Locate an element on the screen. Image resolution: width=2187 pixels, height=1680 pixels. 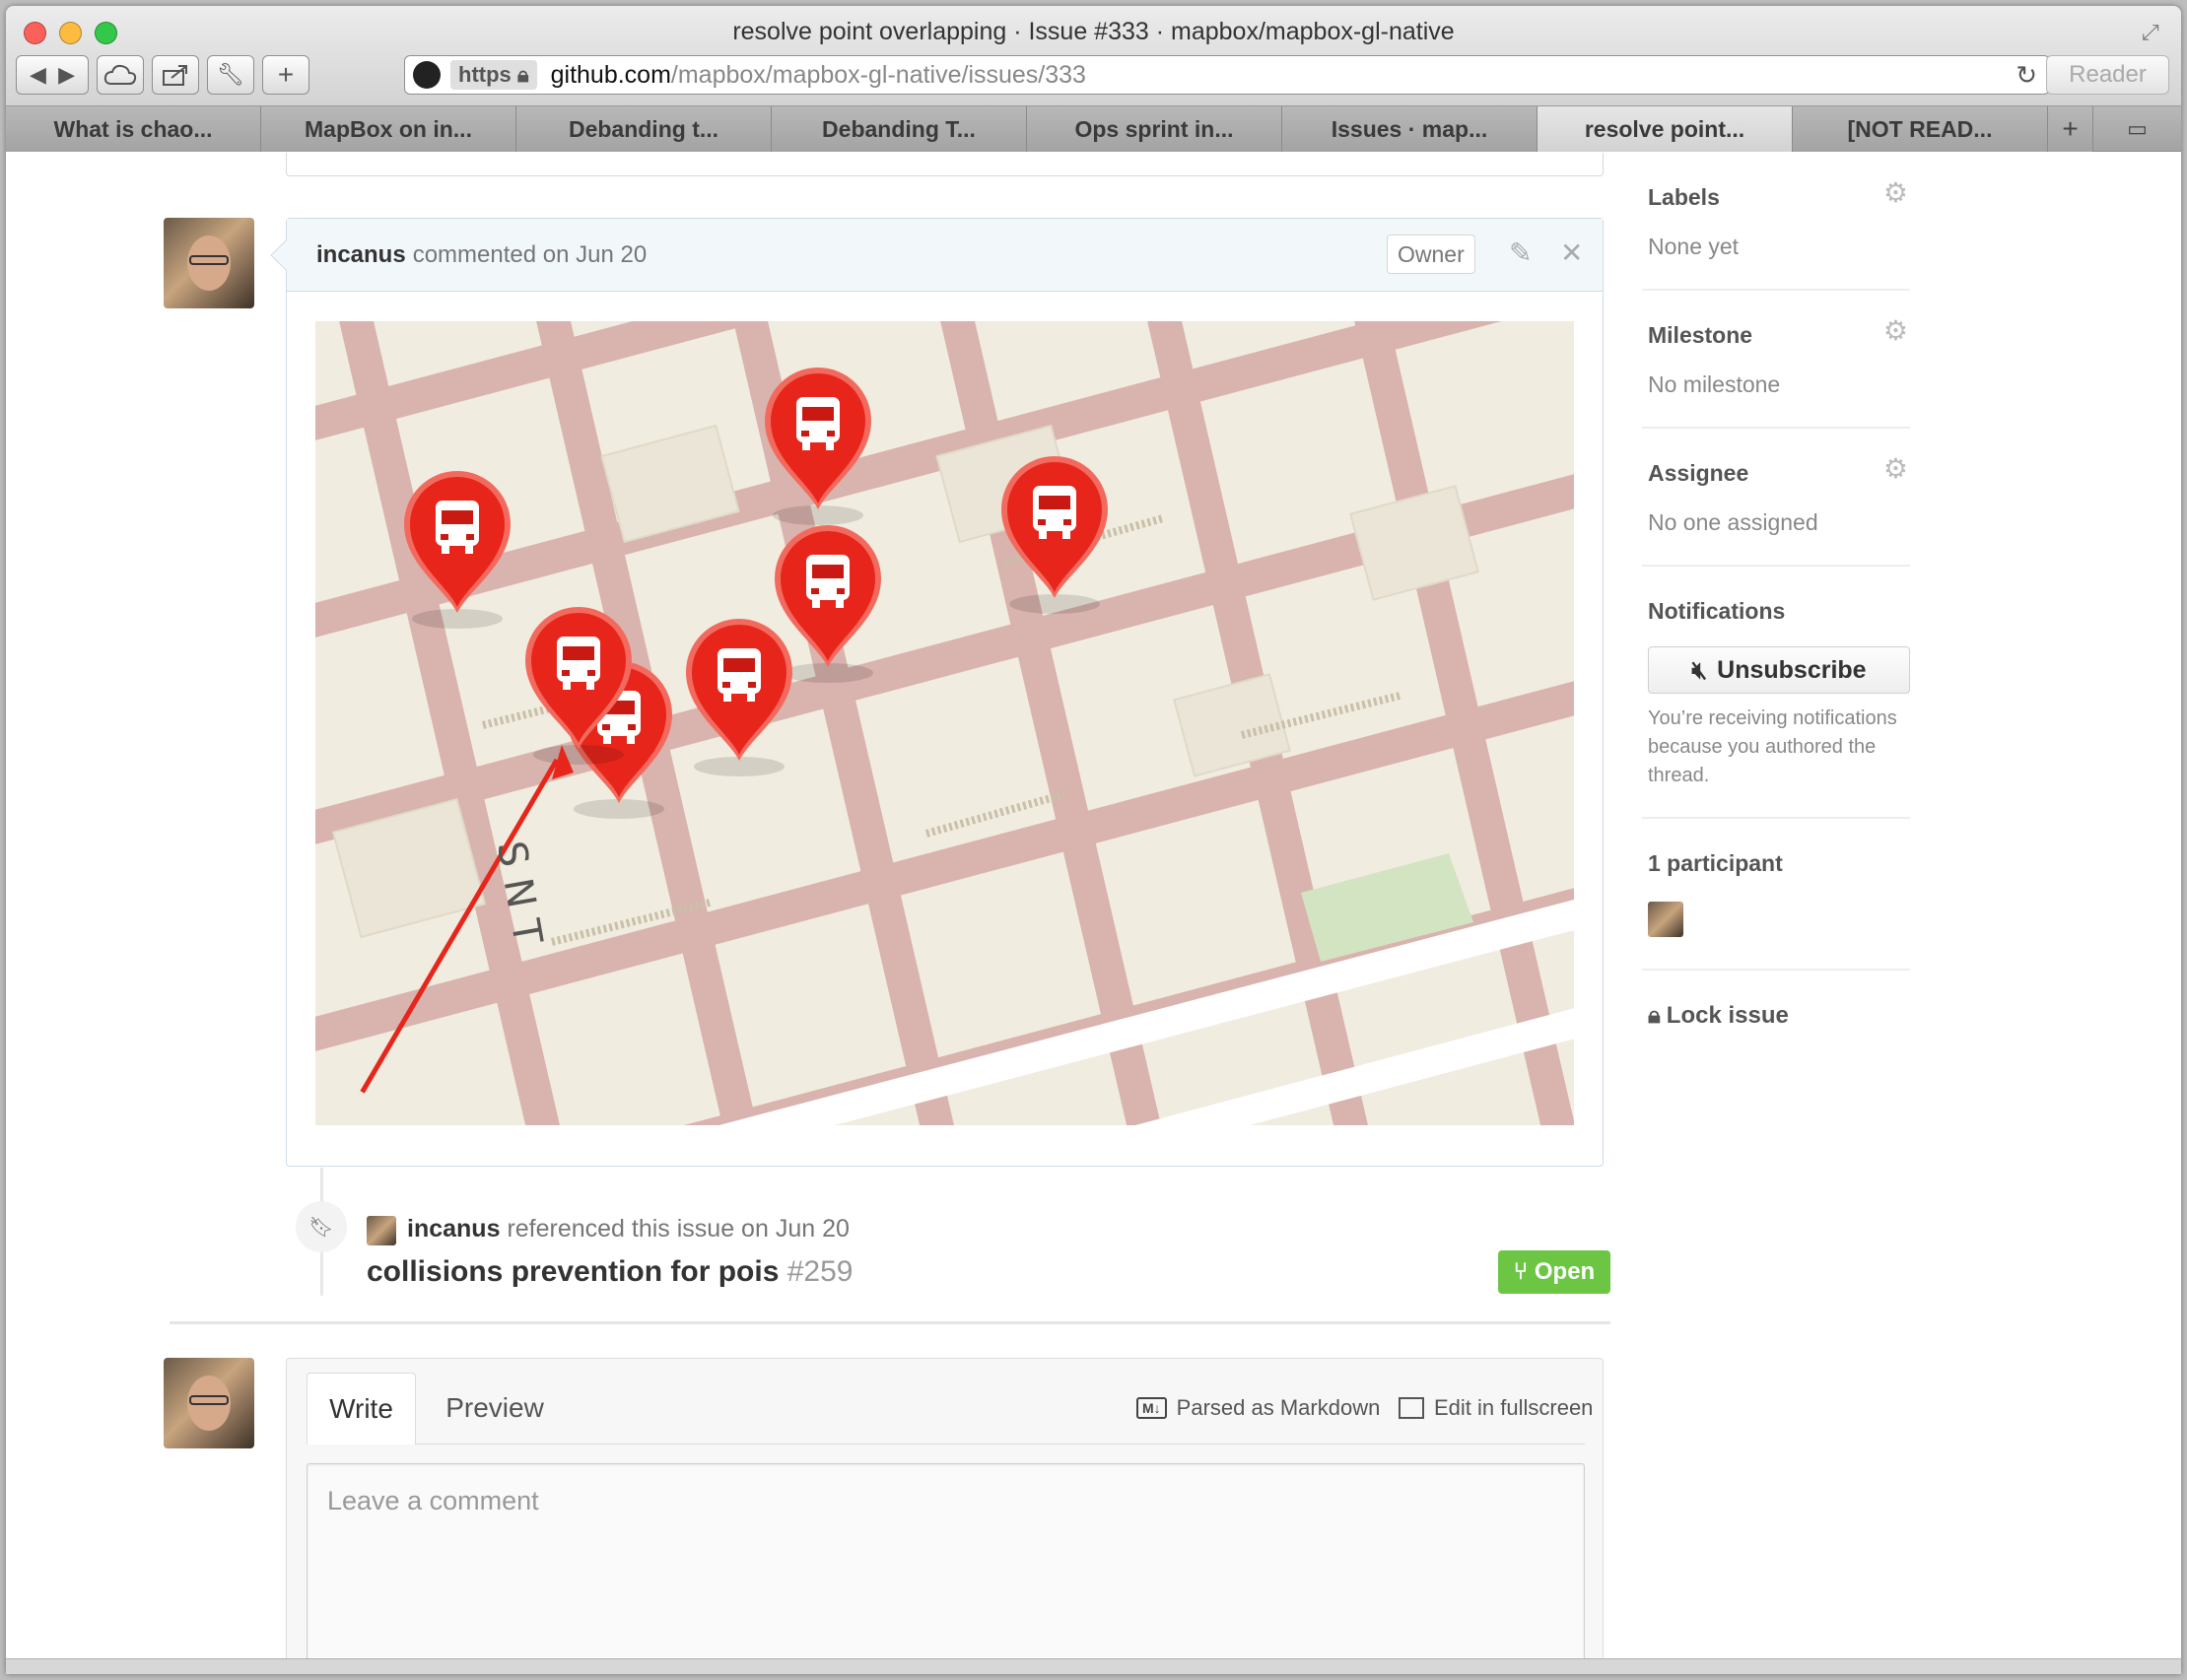
url-host: github.com is located at coordinates (610, 74).